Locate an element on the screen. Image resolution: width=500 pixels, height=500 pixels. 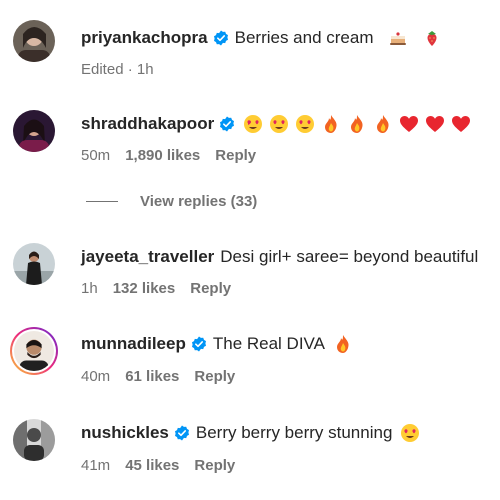
likes-count: 45 likes is located at coordinates (152, 466).